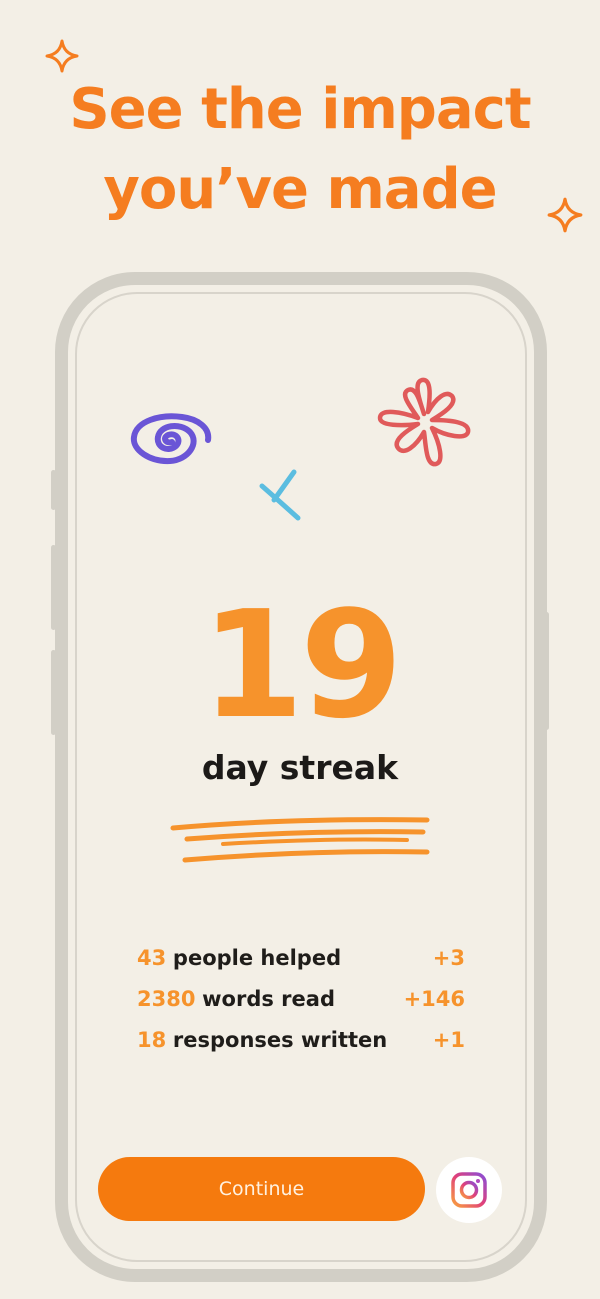  Describe the element at coordinates (448, 957) in the screenshot. I see `stat-delta: +3` at that location.